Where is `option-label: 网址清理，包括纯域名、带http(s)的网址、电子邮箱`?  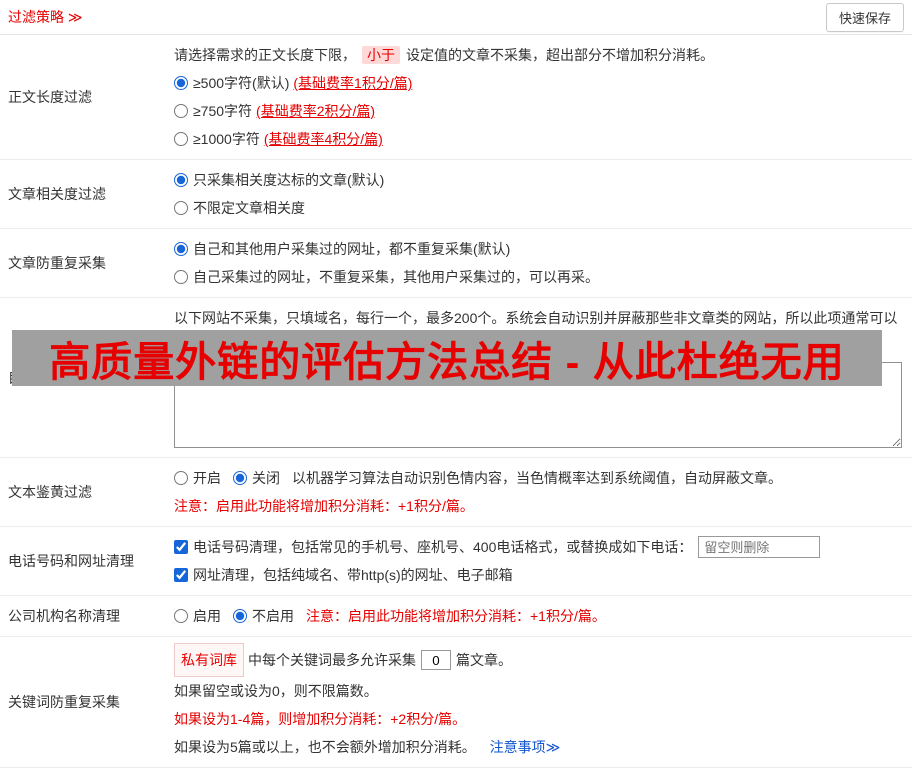
option-label: 网址清理，包括纯域名、带http(s)的网址、电子邮箱 is located at coordinates (353, 575).